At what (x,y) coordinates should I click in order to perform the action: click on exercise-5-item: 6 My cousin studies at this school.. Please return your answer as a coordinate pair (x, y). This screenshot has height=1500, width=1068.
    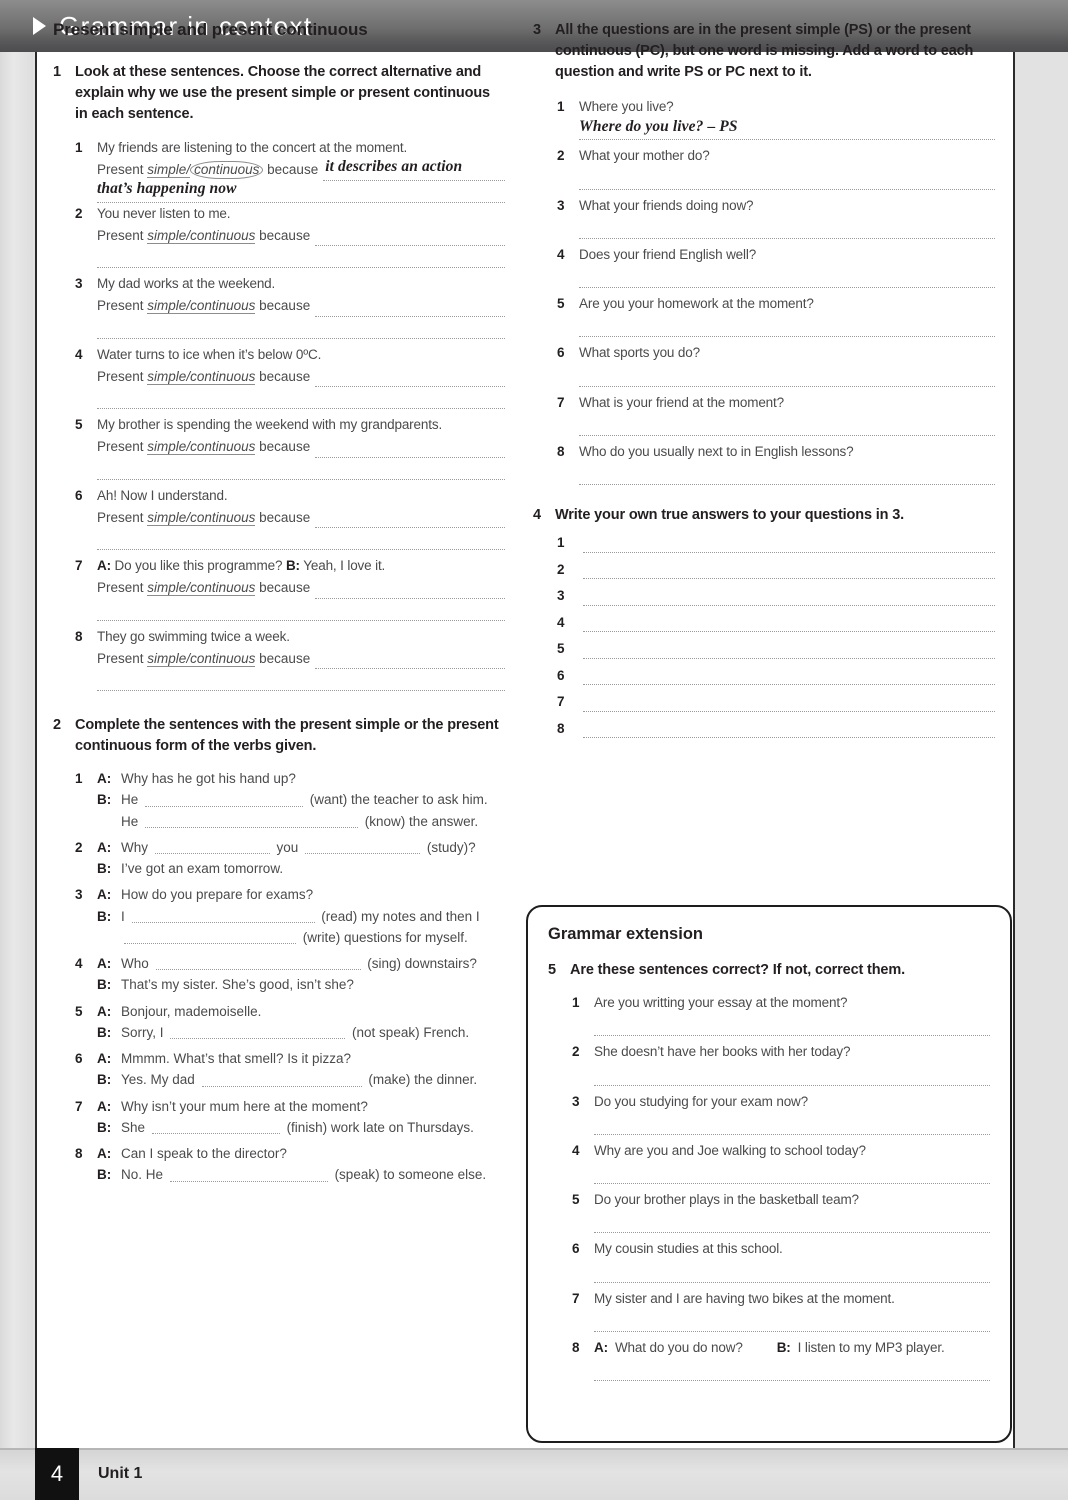
    Looking at the image, I should click on (781, 1261).